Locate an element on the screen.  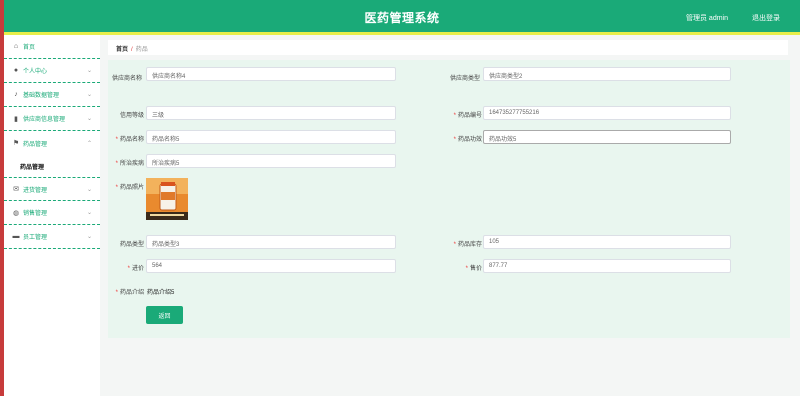
drug-name-label: * 药品名称 is located at coordinates (129, 140).